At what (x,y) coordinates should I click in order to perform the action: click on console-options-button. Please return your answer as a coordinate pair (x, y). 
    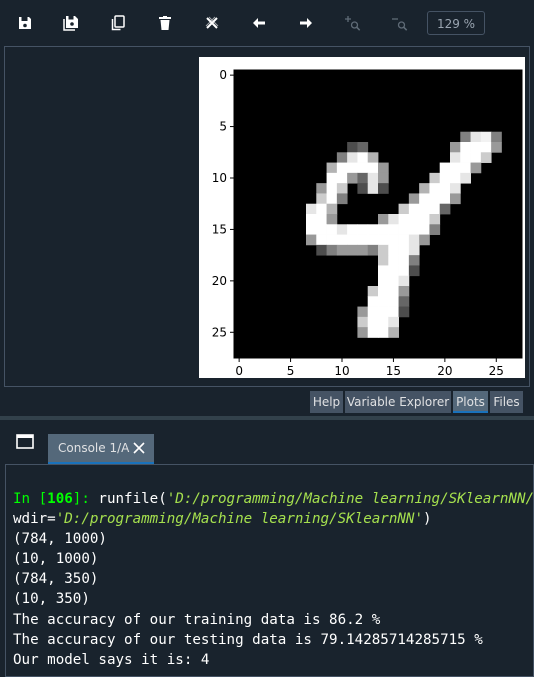
    Looking at the image, I should click on (25, 443).